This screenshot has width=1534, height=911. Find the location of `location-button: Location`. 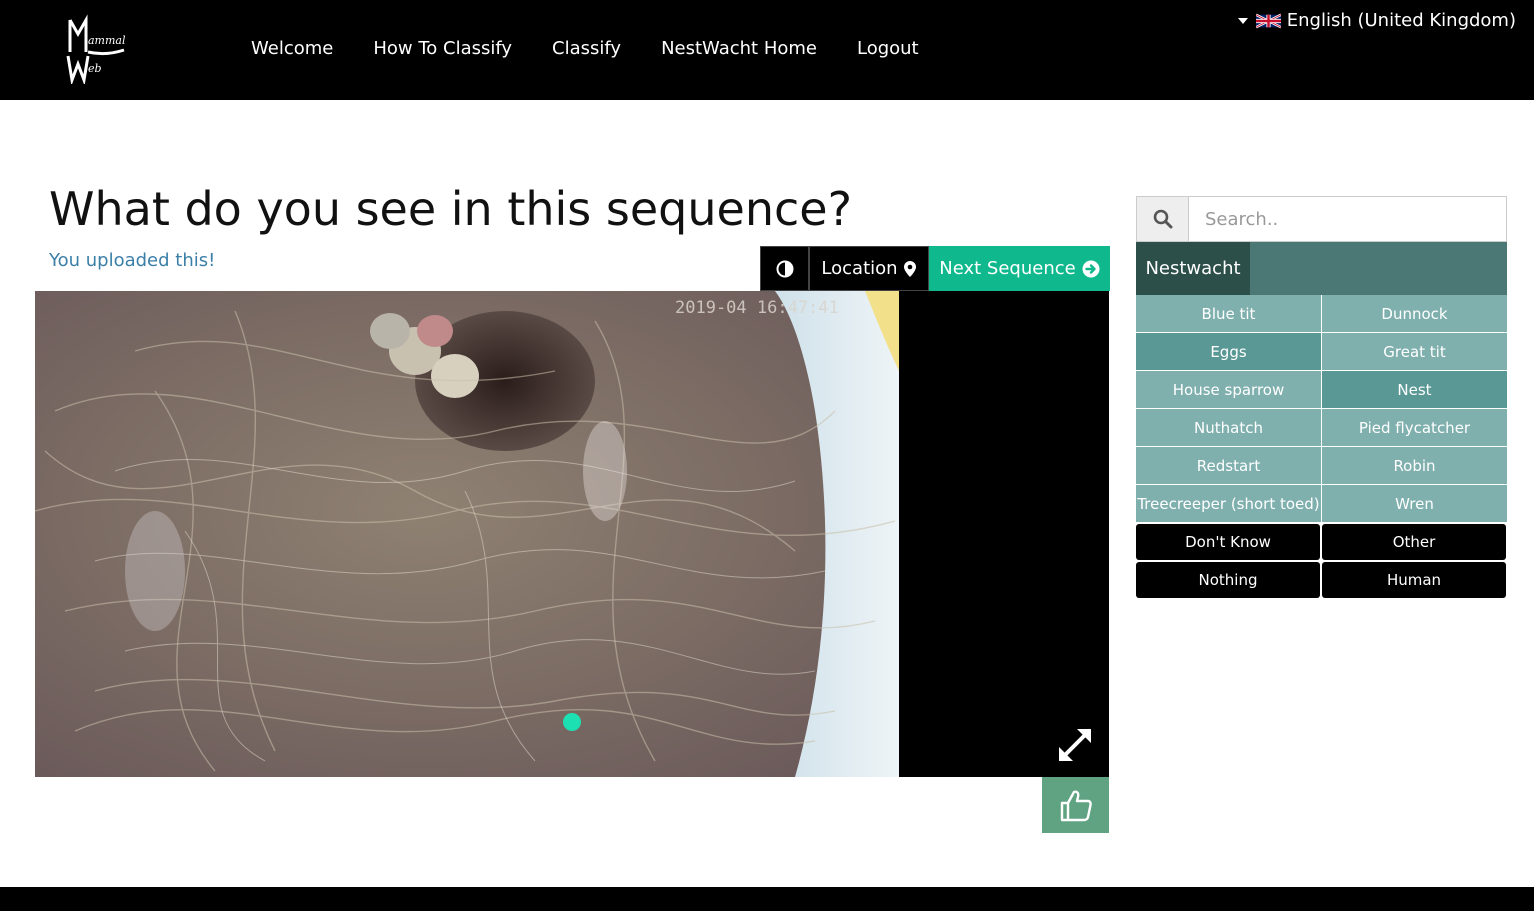

location-button: Location is located at coordinates (869, 268).